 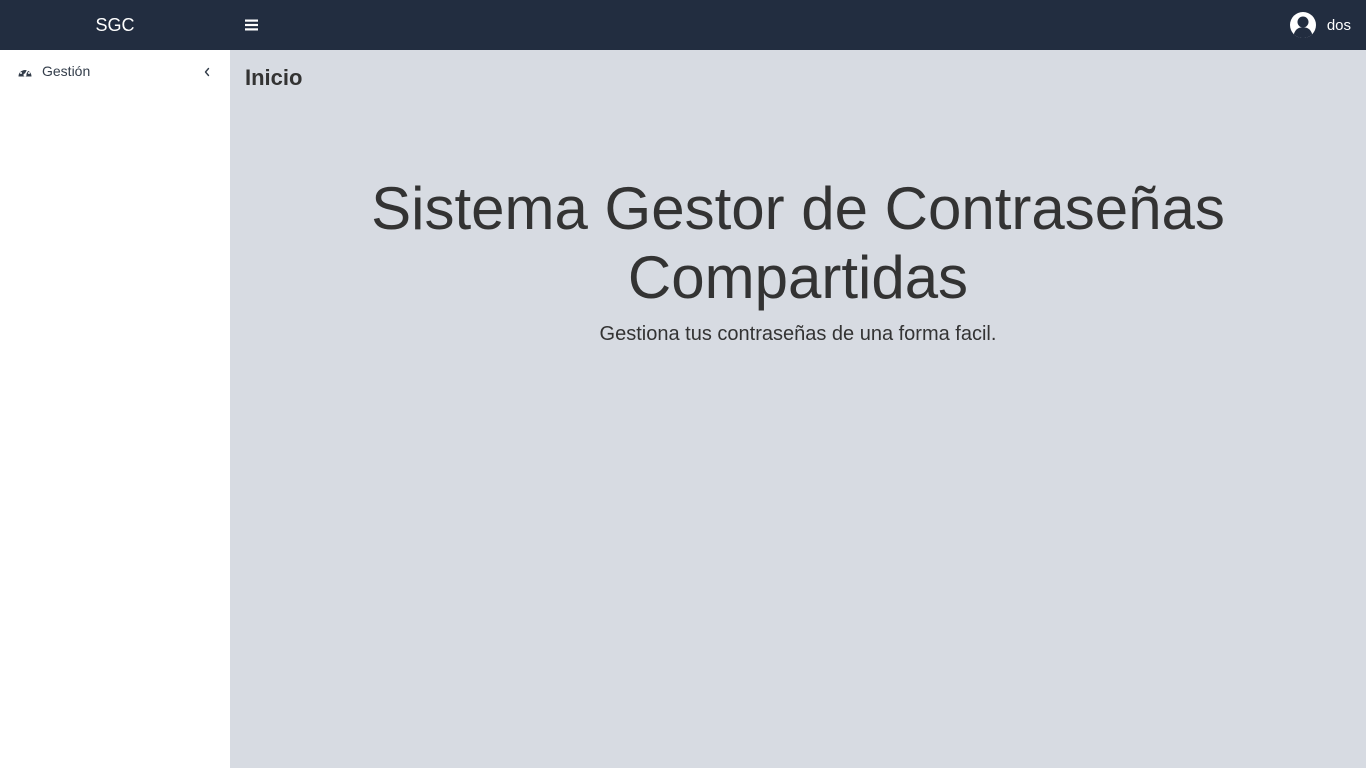 I want to click on sidebar-toggle-button, so click(x=251, y=25).